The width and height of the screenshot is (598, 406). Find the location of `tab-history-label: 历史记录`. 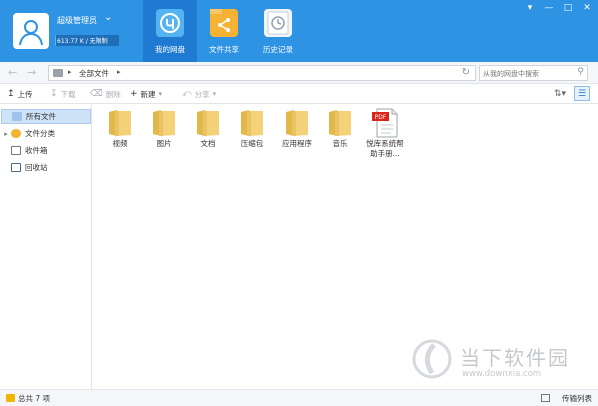

tab-history-label: 历史记录 is located at coordinates (278, 49).